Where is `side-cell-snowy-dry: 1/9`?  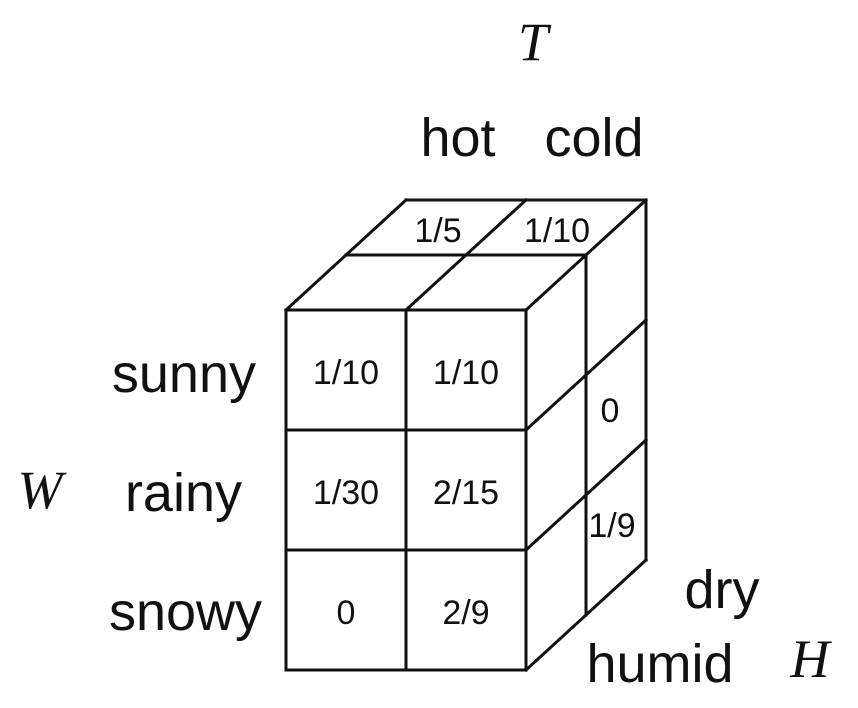 side-cell-snowy-dry: 1/9 is located at coordinates (611, 526).